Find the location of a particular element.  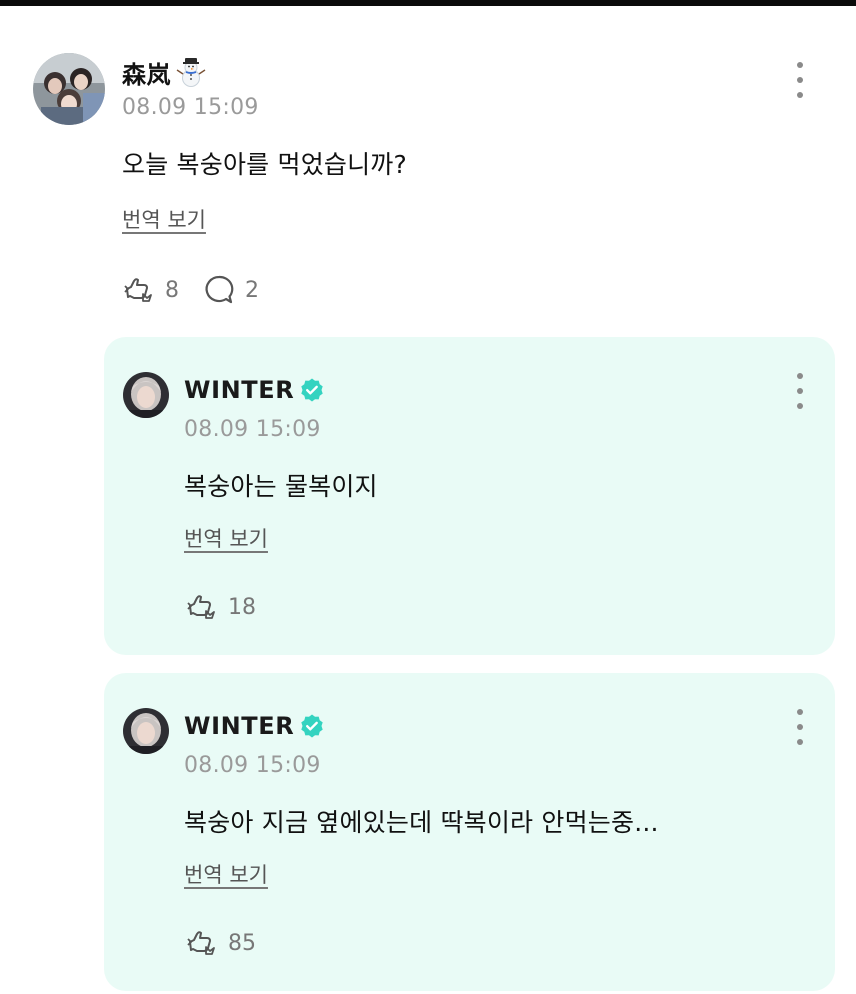

post-text: 오늘 복숭아를 먹었습니까? is located at coordinates (264, 164).